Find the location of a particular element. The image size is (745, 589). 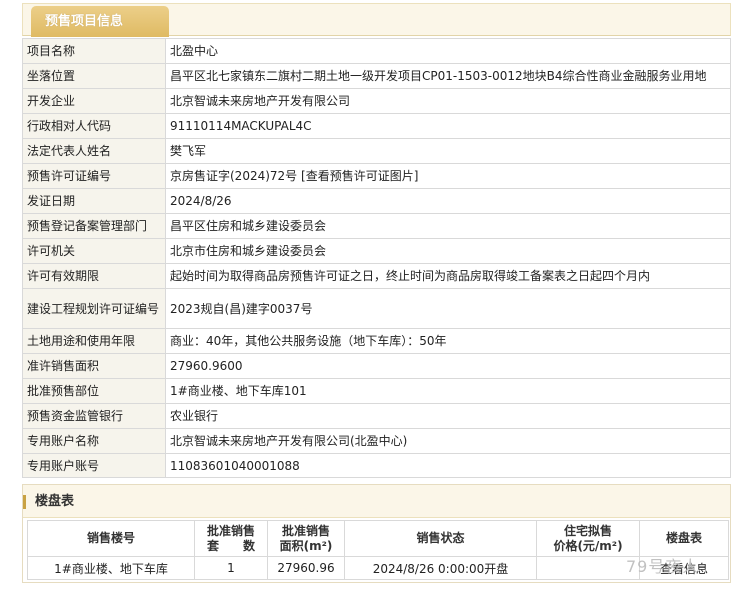

col-table: 楼盘表 is located at coordinates (684, 538).